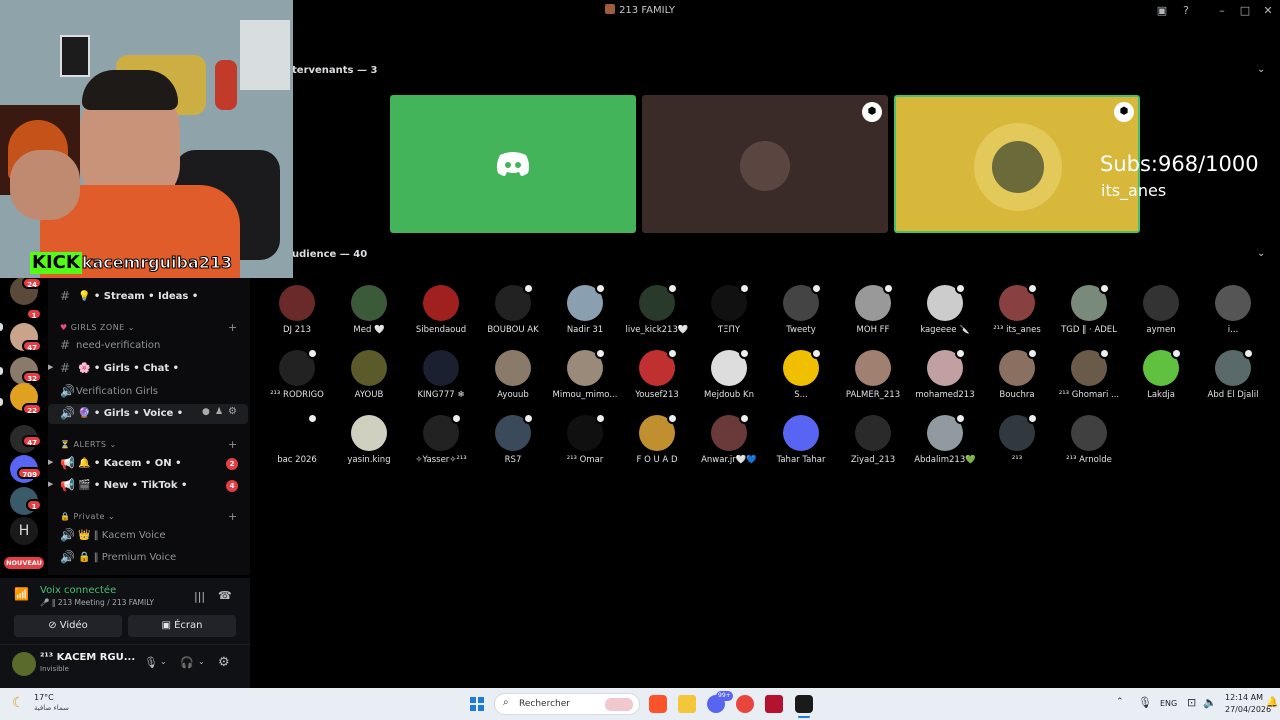 This screenshot has width=1280, height=720. Describe the element at coordinates (1233, 378) in the screenshot. I see `audience-member: Abd El Djalil` at that location.